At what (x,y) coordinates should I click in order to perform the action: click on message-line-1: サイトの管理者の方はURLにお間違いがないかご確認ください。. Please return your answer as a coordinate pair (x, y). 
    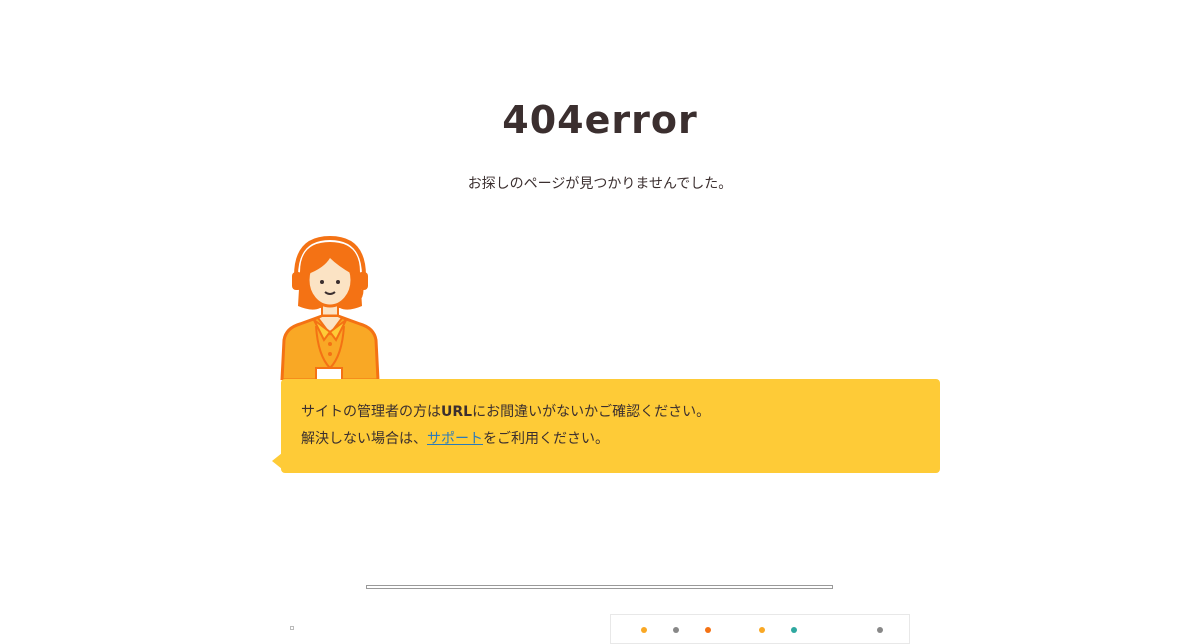
    Looking at the image, I should click on (610, 412).